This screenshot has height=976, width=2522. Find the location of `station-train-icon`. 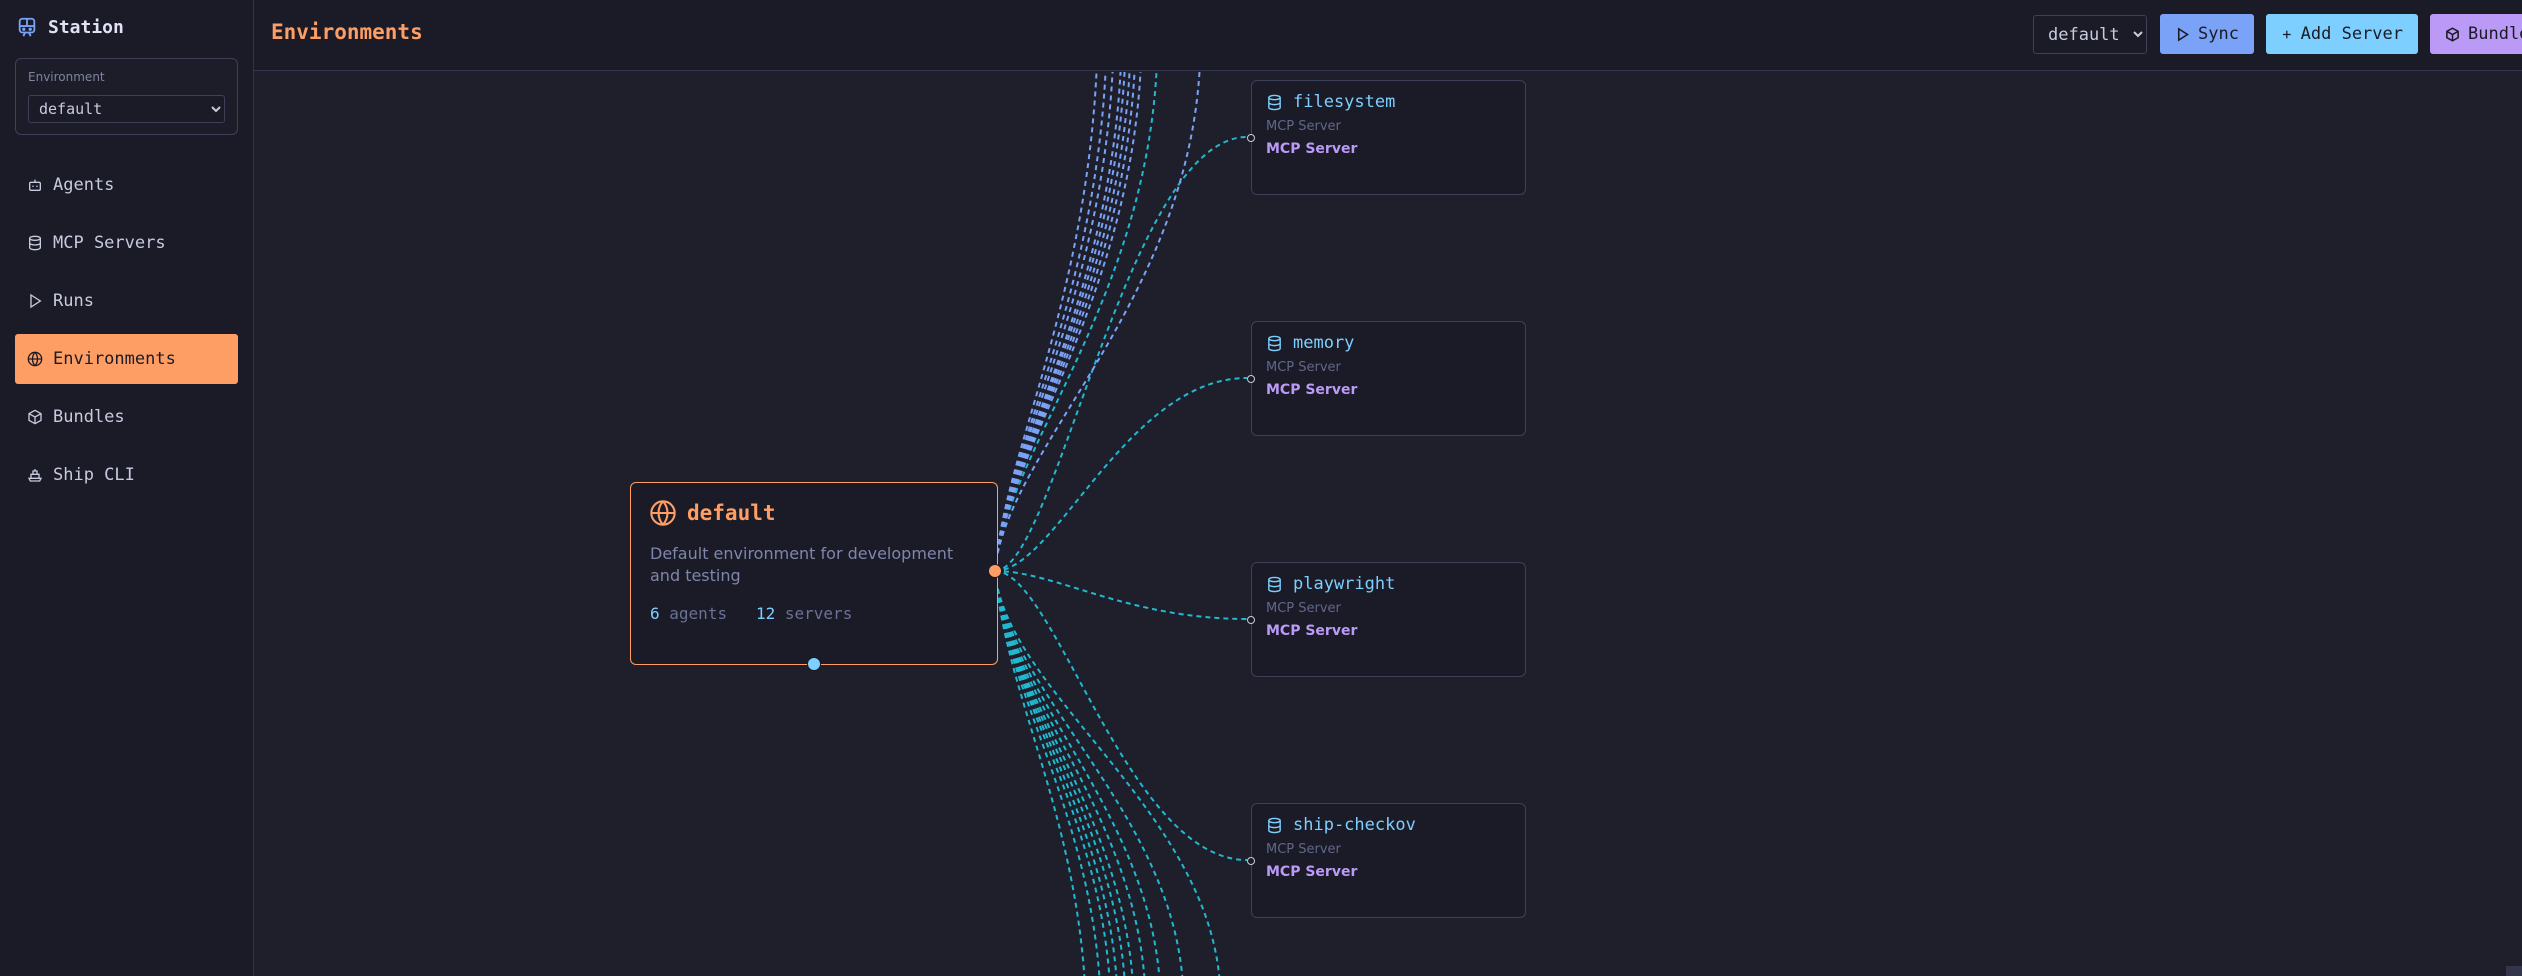

station-train-icon is located at coordinates (27, 27).